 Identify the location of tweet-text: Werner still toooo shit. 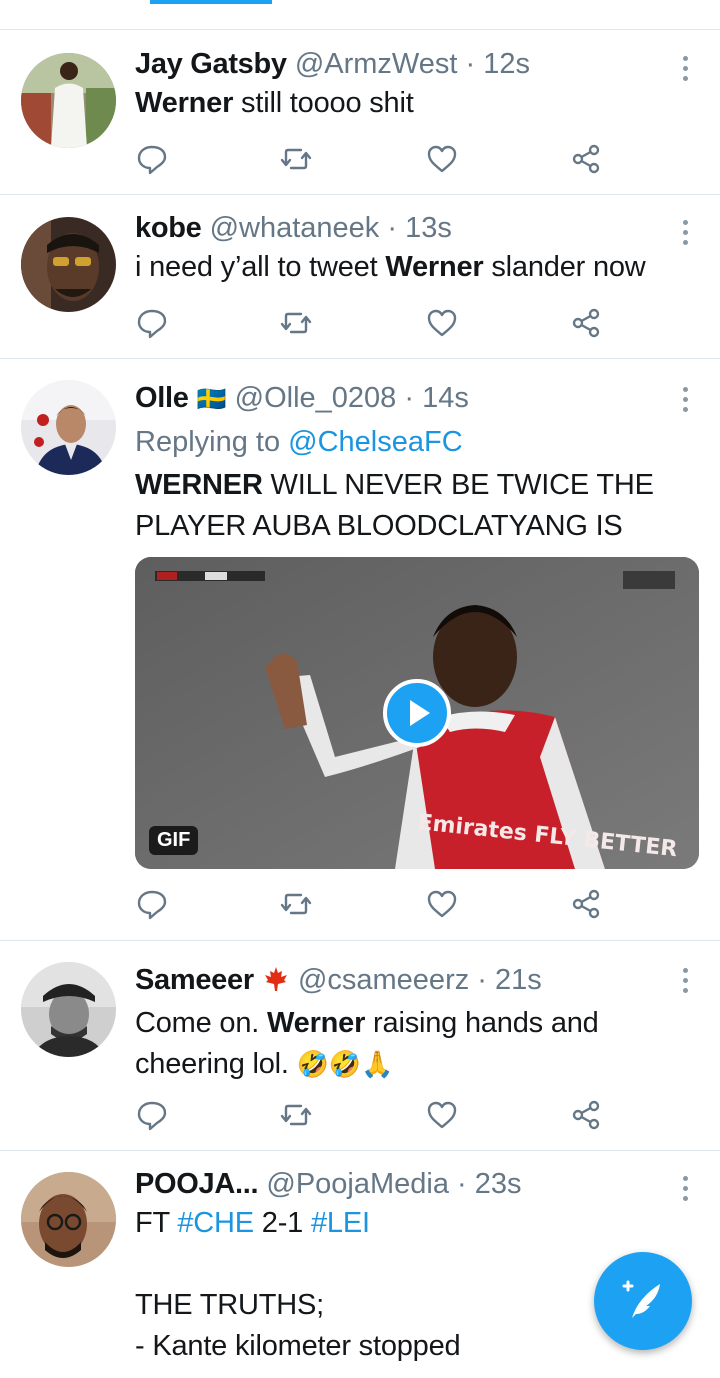
(407, 103).